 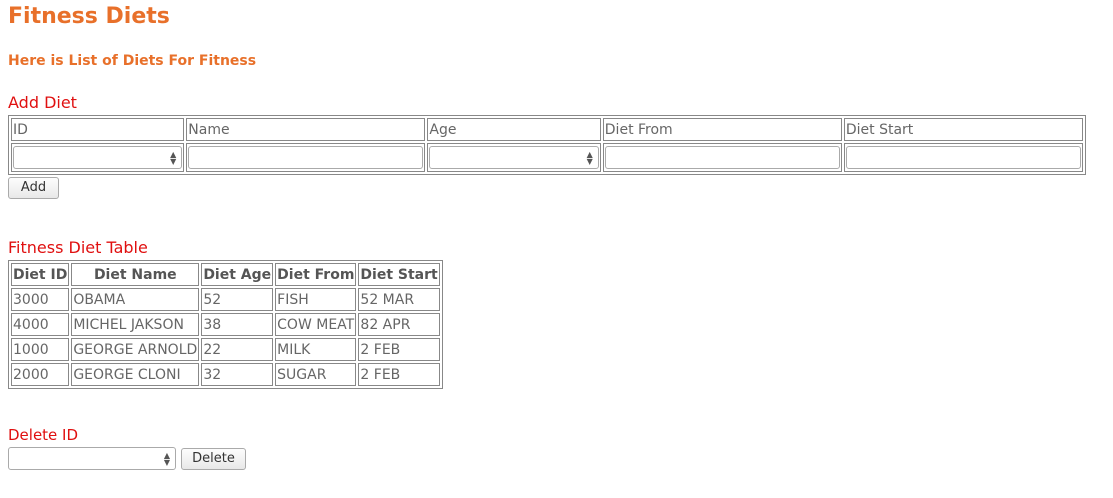 I want to click on cell-diet-from: FISH, so click(x=316, y=299).